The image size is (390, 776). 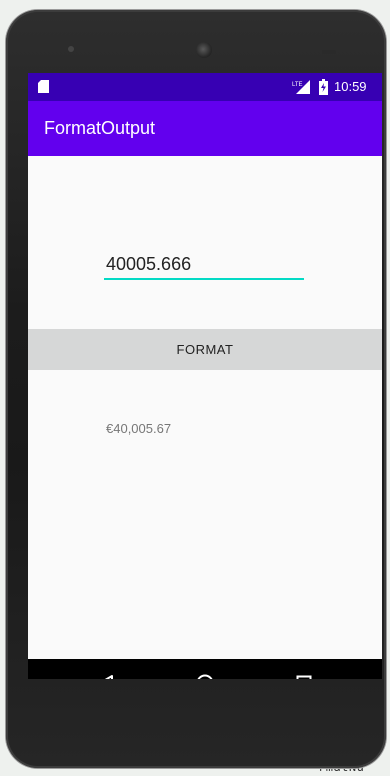 I want to click on format-button-label: FORMAT, so click(x=205, y=349).